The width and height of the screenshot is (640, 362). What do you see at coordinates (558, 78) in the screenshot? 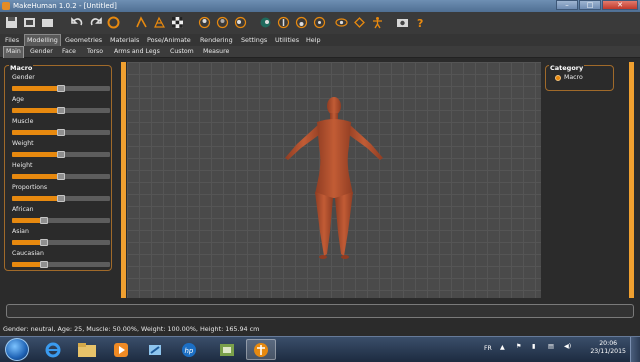
I see `macro-radio-button` at bounding box center [558, 78].